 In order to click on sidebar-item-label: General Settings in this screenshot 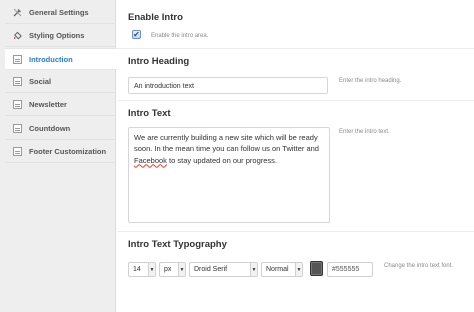, I will do `click(59, 12)`.